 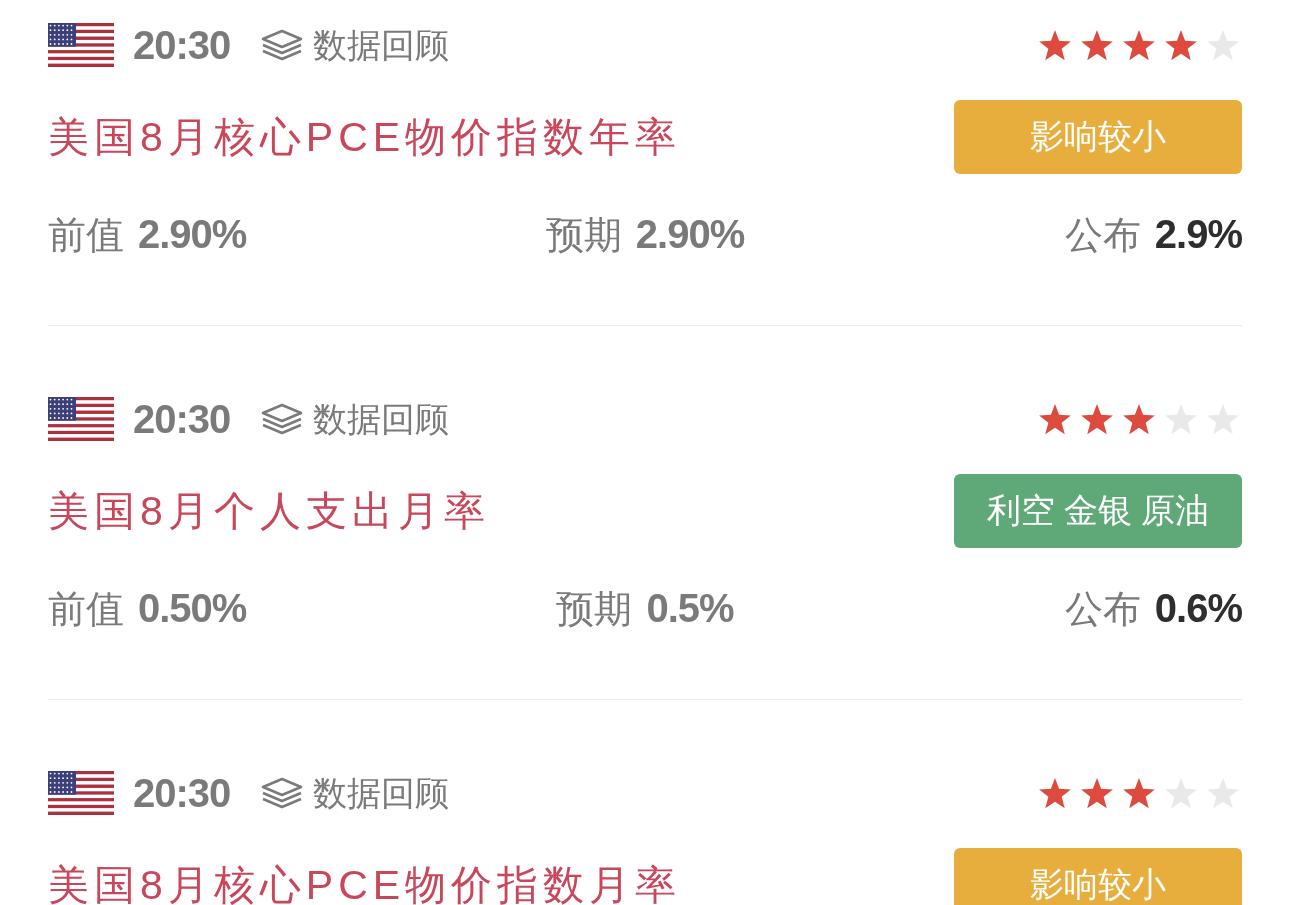 I want to click on figure-value: 0.50%, so click(x=192, y=608).